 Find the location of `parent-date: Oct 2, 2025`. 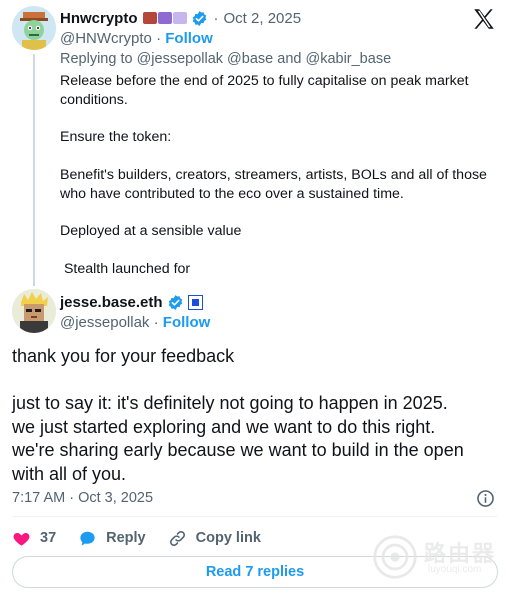

parent-date: Oct 2, 2025 is located at coordinates (263, 18).